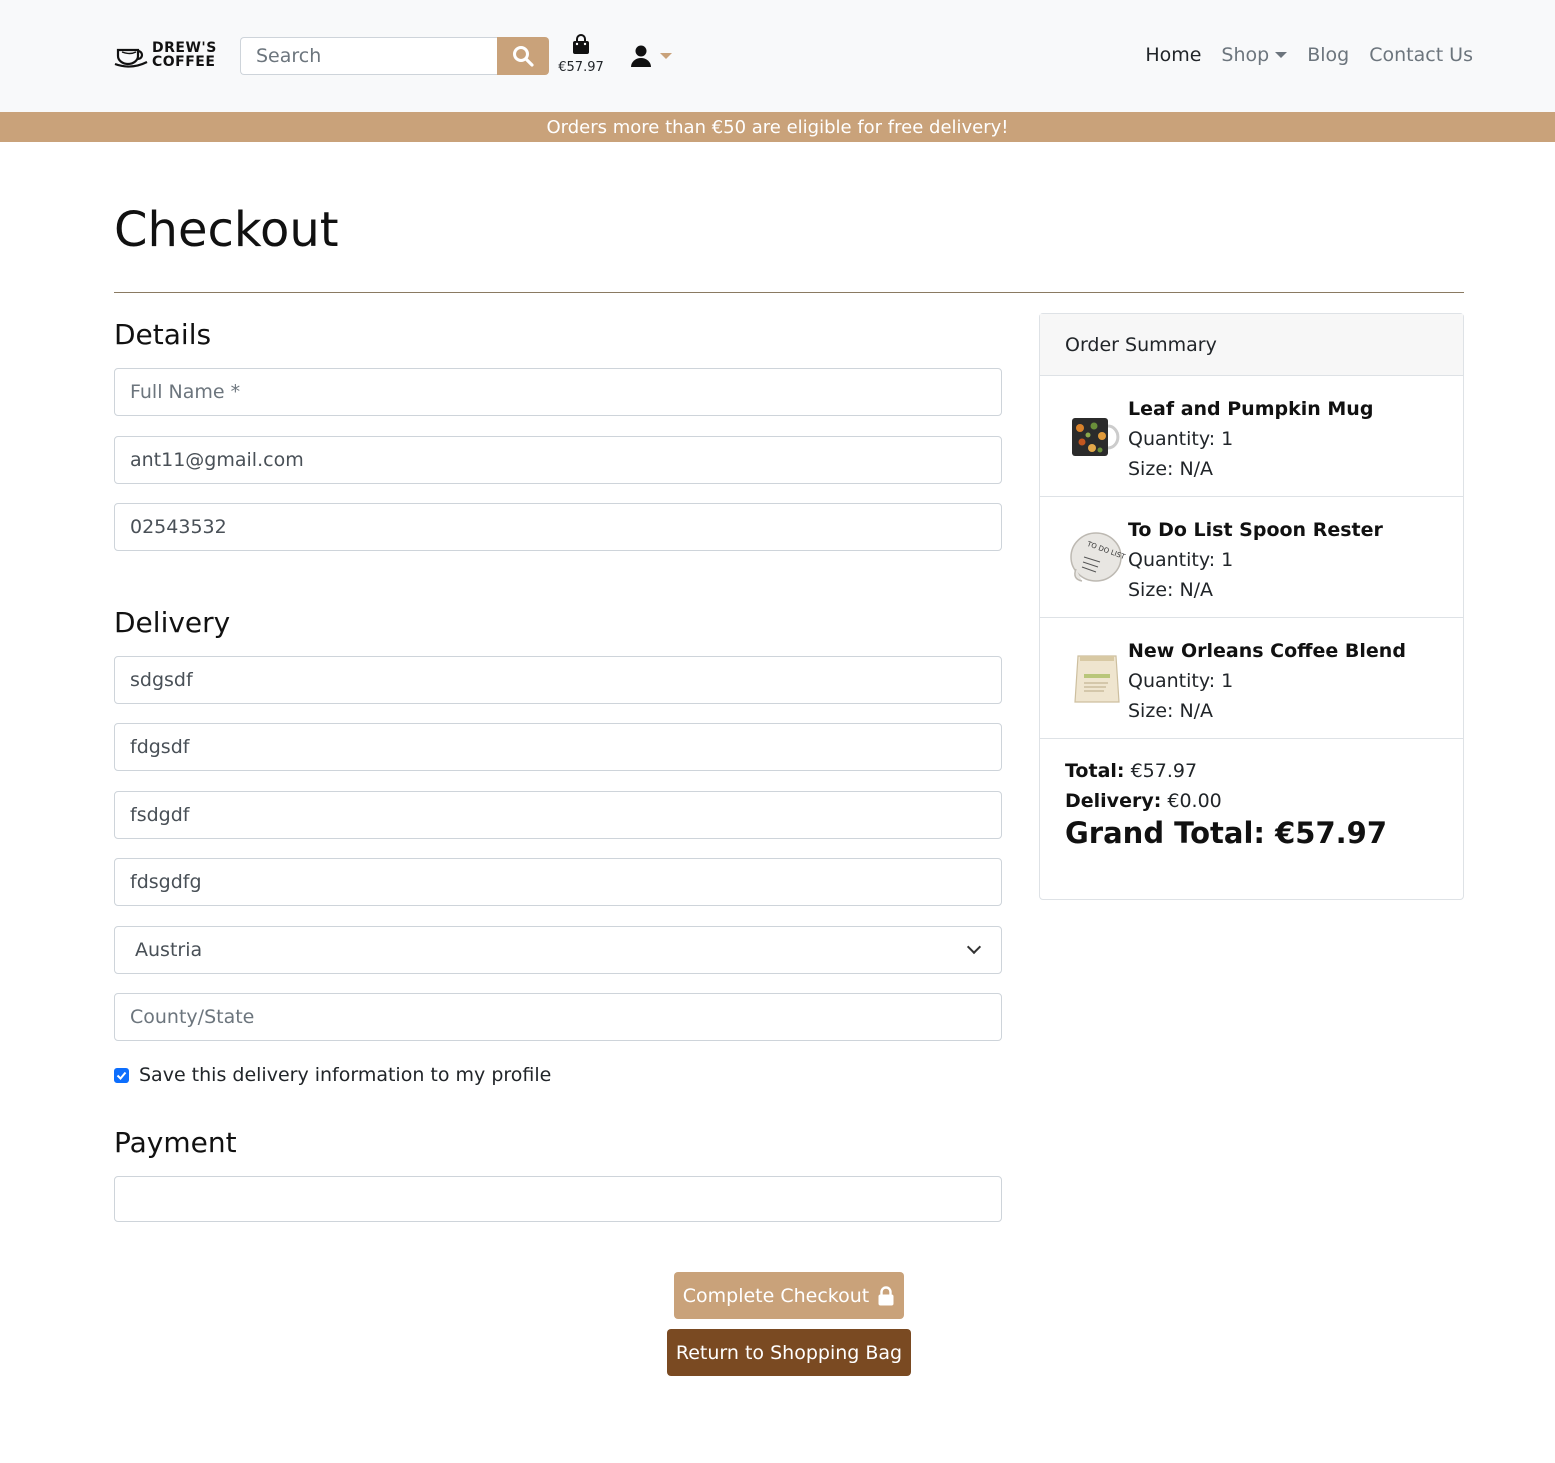 The height and width of the screenshot is (1463, 1555). What do you see at coordinates (1267, 651) in the screenshot?
I see `item-name: New Orleans Coffee Blend` at bounding box center [1267, 651].